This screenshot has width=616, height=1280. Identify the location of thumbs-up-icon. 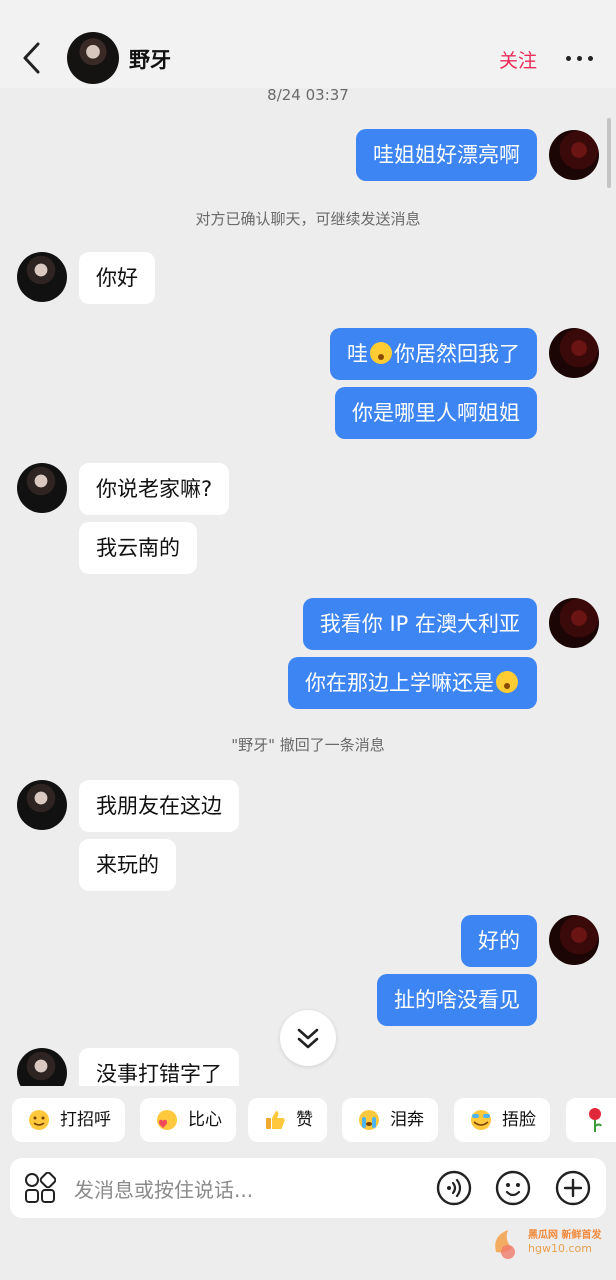
(275, 1120).